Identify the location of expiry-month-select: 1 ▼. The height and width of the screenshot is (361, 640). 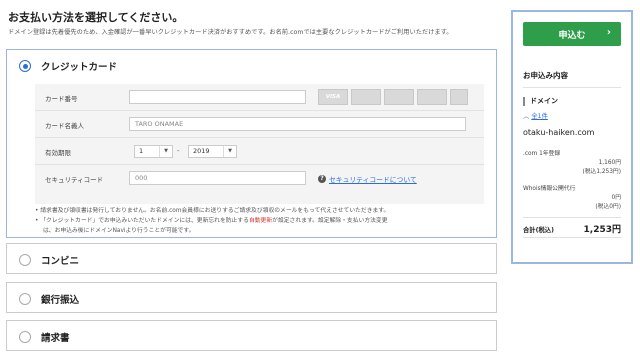
(153, 151).